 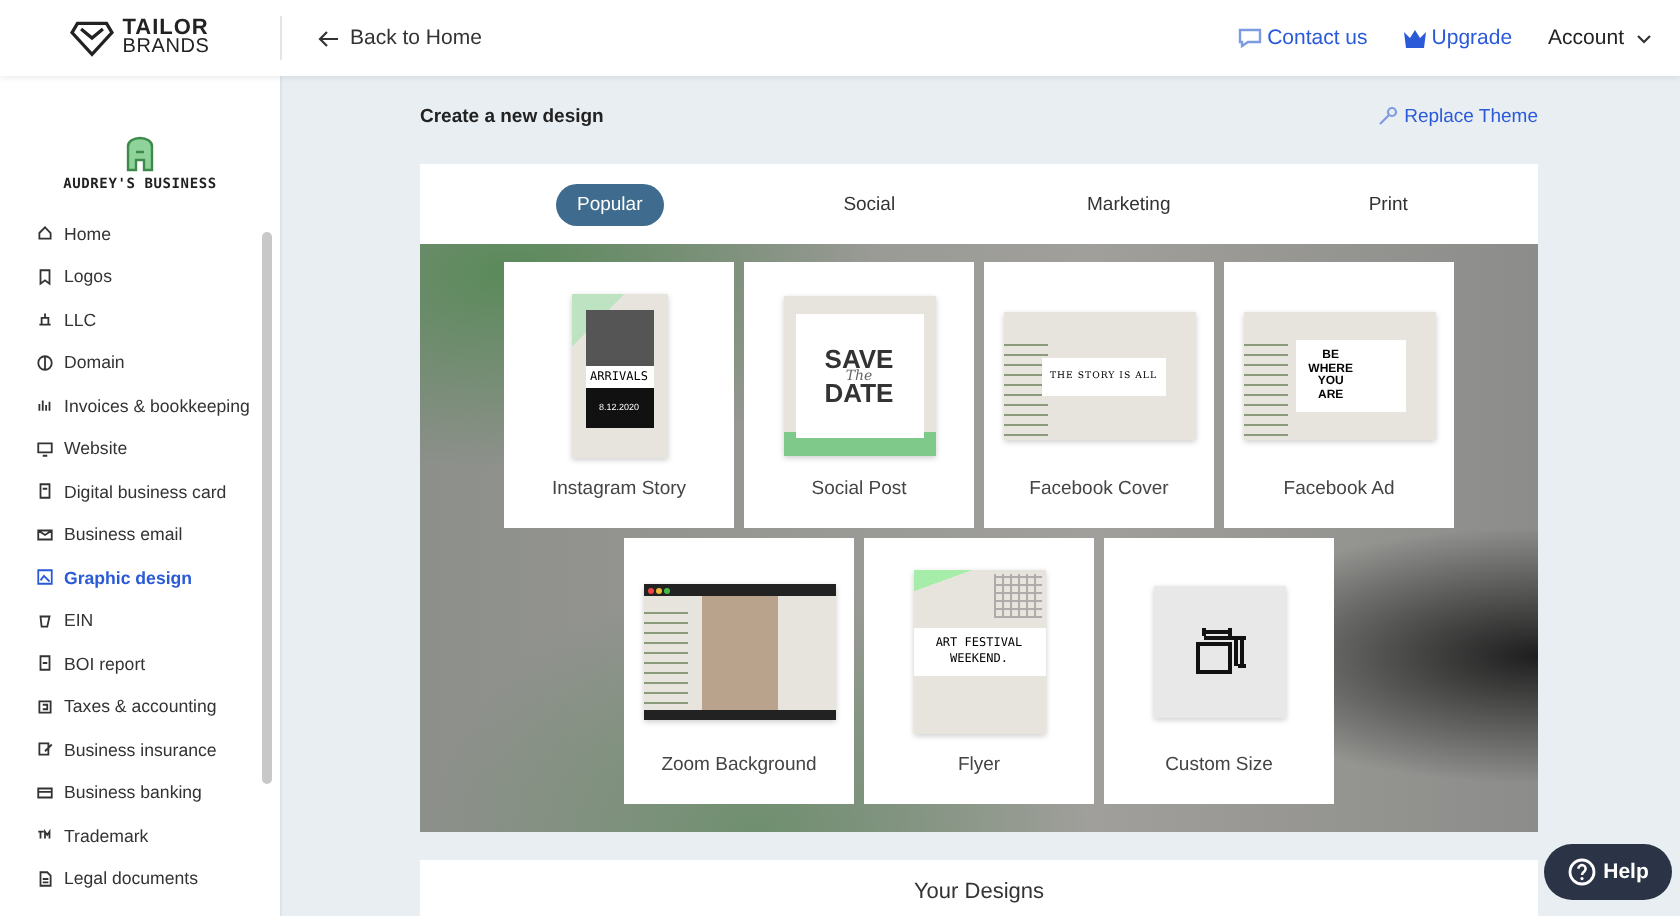 I want to click on replace-theme-link: Replace Theme, so click(x=1458, y=116).